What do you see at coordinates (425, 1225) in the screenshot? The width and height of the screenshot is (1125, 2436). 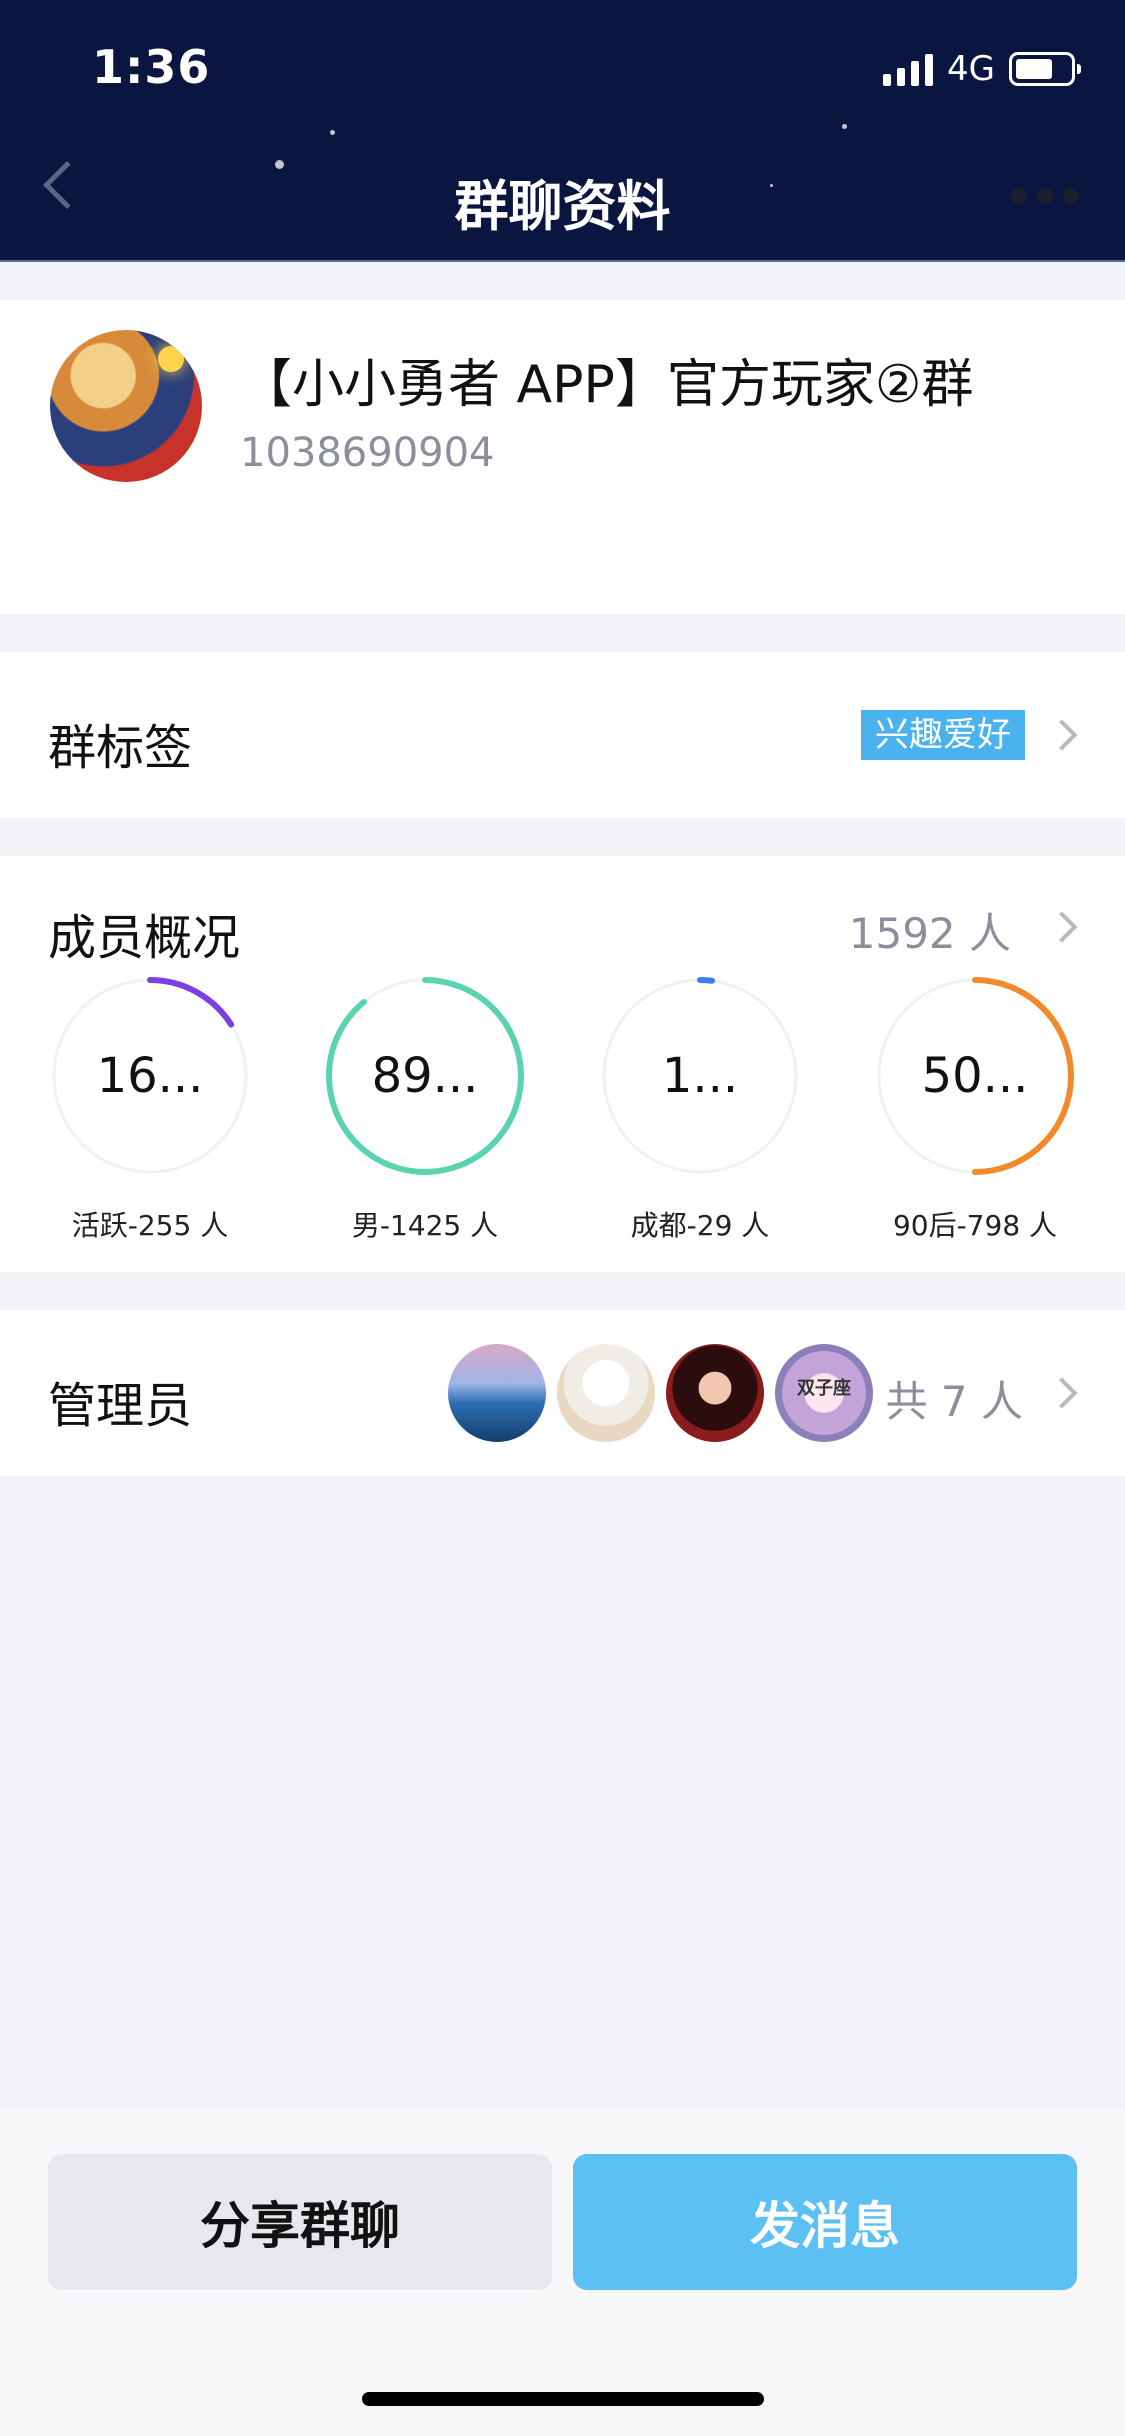 I see `stat-label: 男-1425 人` at bounding box center [425, 1225].